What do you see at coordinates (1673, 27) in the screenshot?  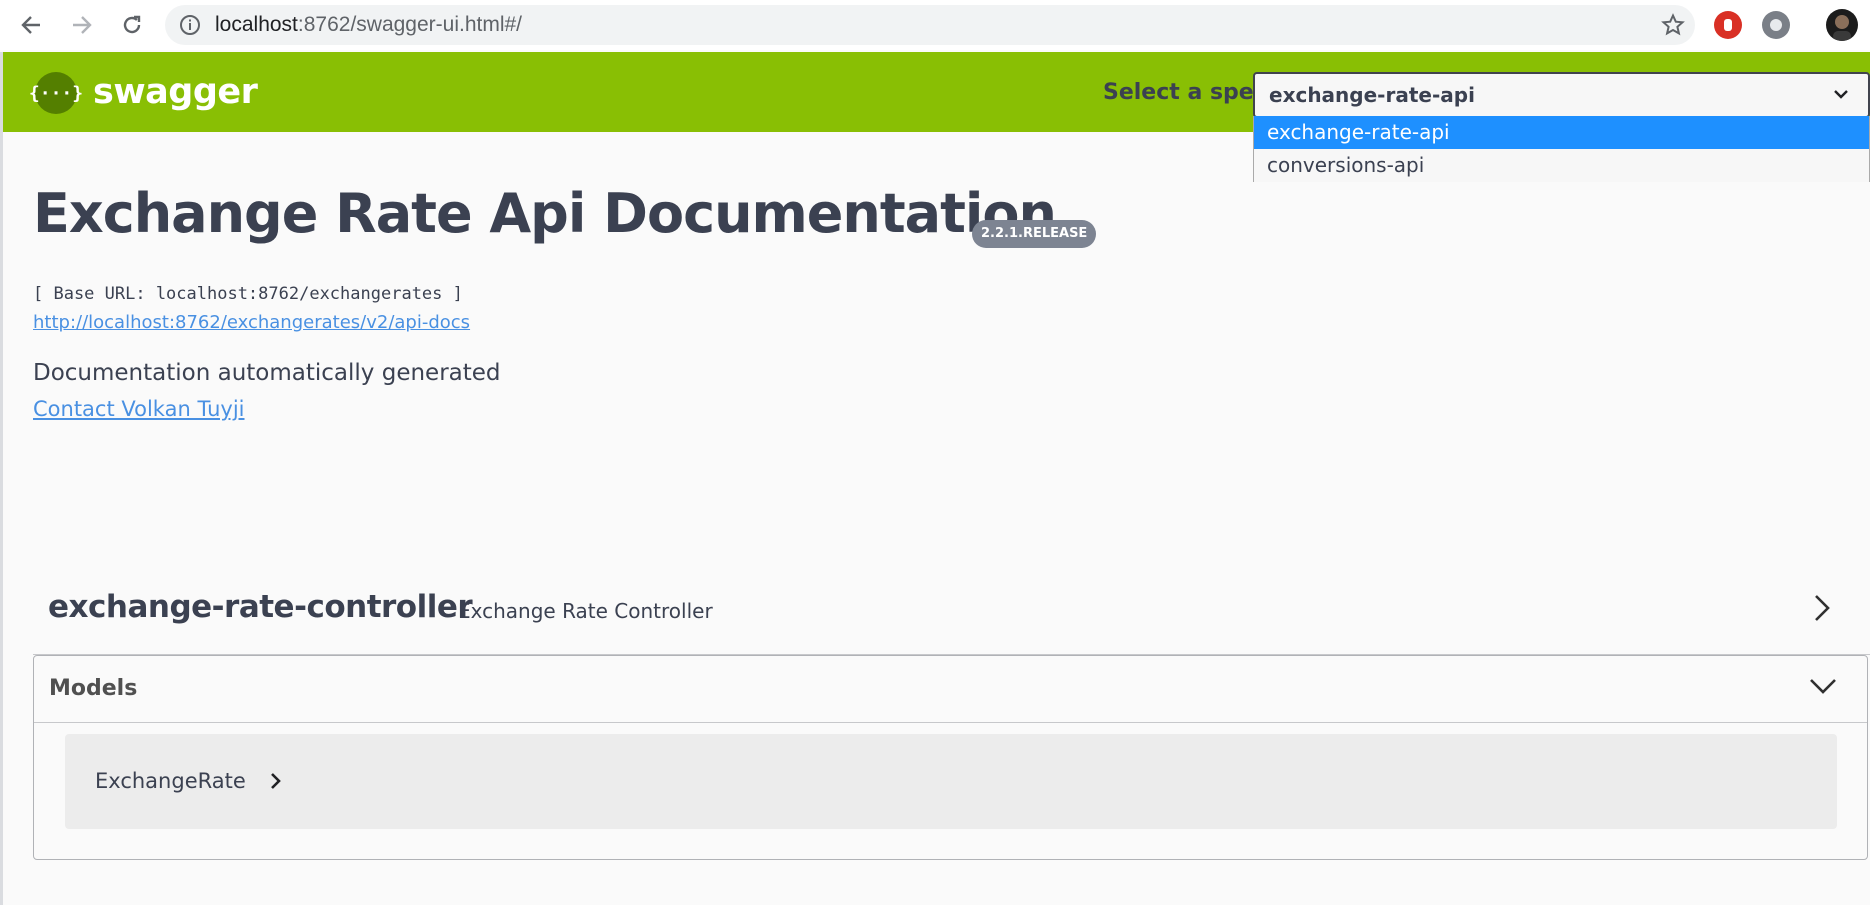 I see `bookmark-star-icon` at bounding box center [1673, 27].